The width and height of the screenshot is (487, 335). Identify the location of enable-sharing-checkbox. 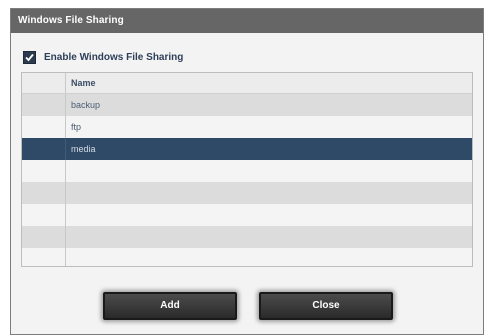
(29, 57).